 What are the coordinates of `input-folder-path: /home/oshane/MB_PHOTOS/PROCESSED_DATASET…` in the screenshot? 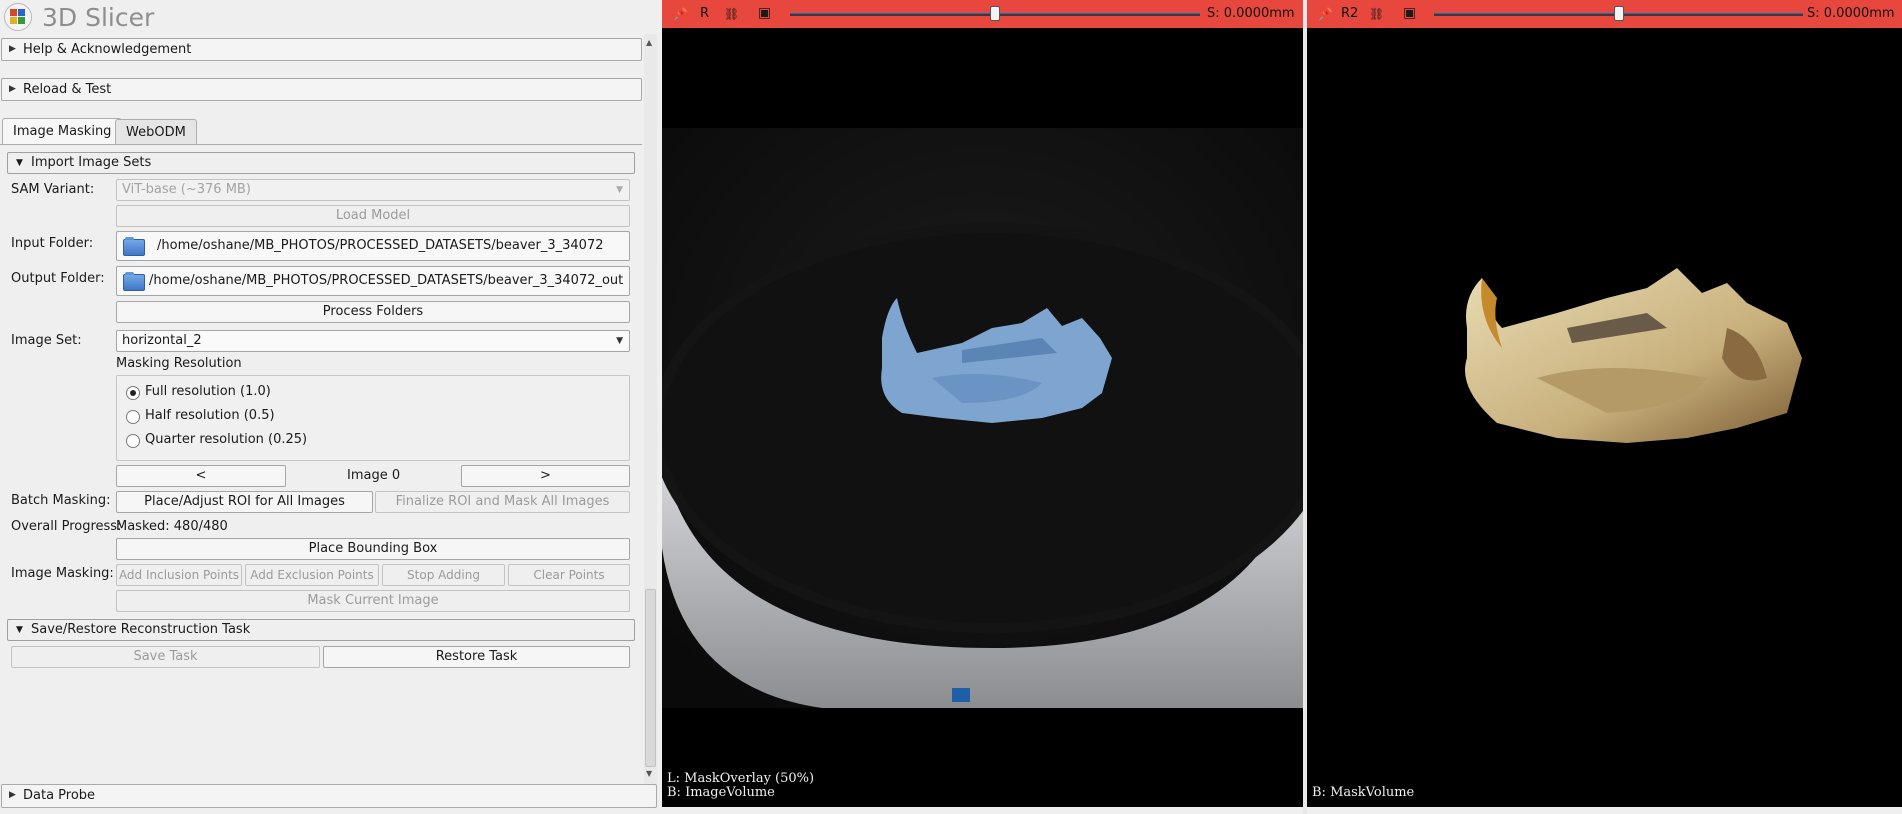 It's located at (380, 245).